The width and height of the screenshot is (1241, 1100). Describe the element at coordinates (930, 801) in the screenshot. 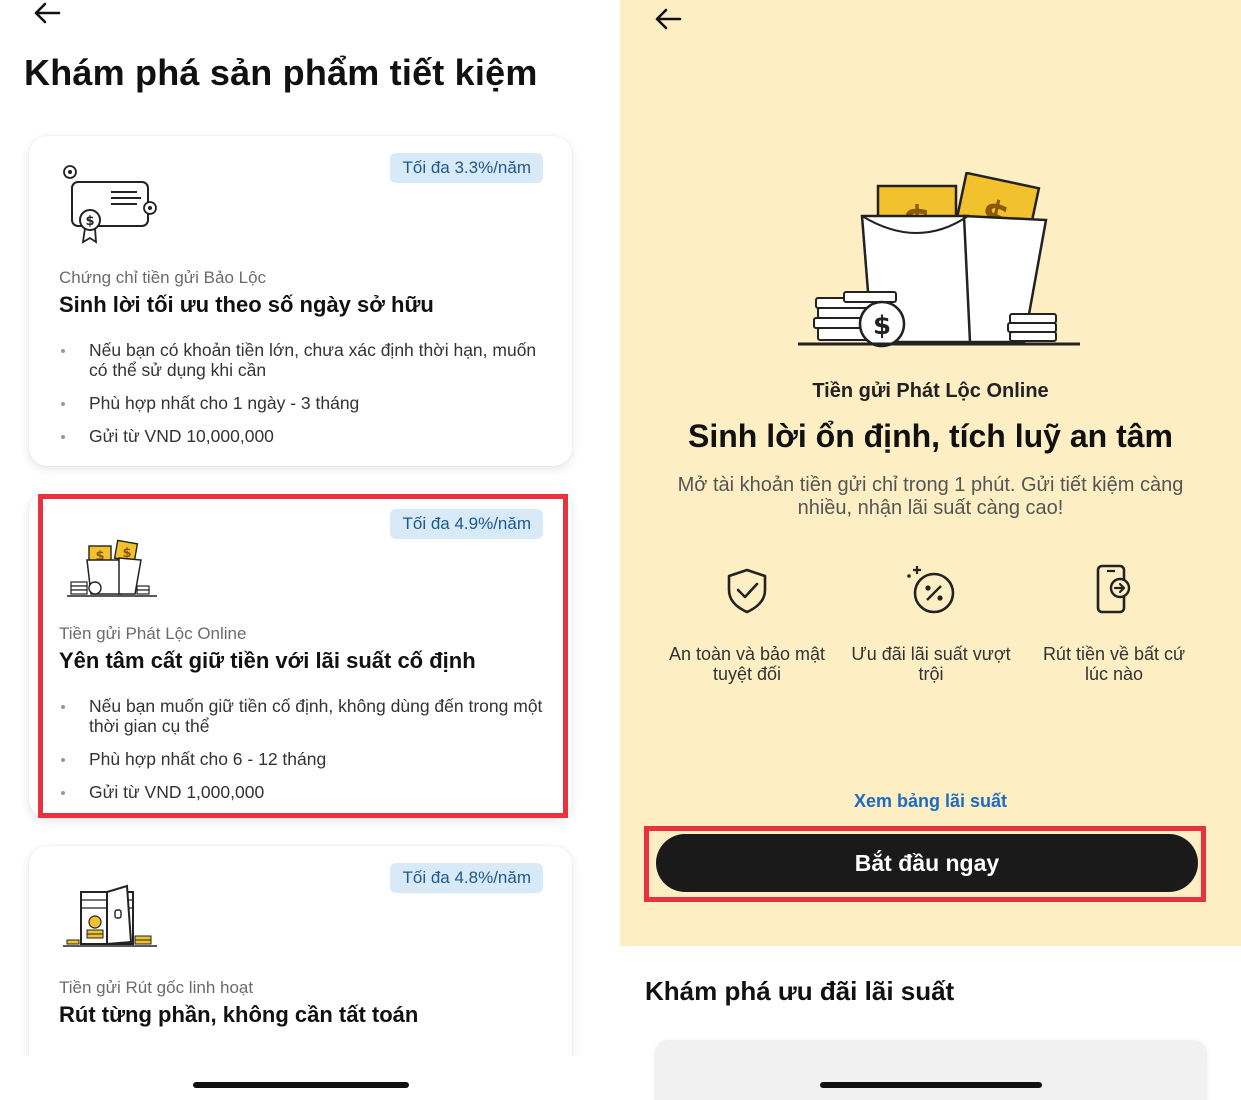

I see `view-rate-table-link: Xem bảng lãi suất` at that location.